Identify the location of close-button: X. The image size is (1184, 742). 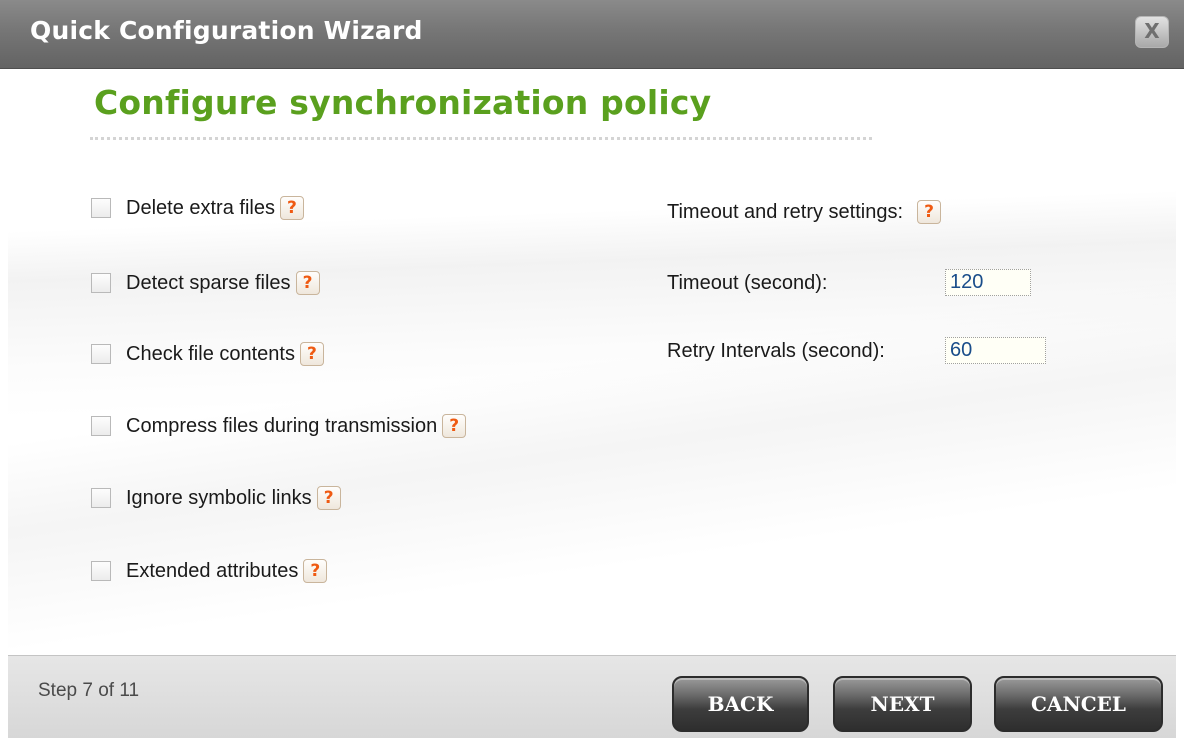
(1152, 32).